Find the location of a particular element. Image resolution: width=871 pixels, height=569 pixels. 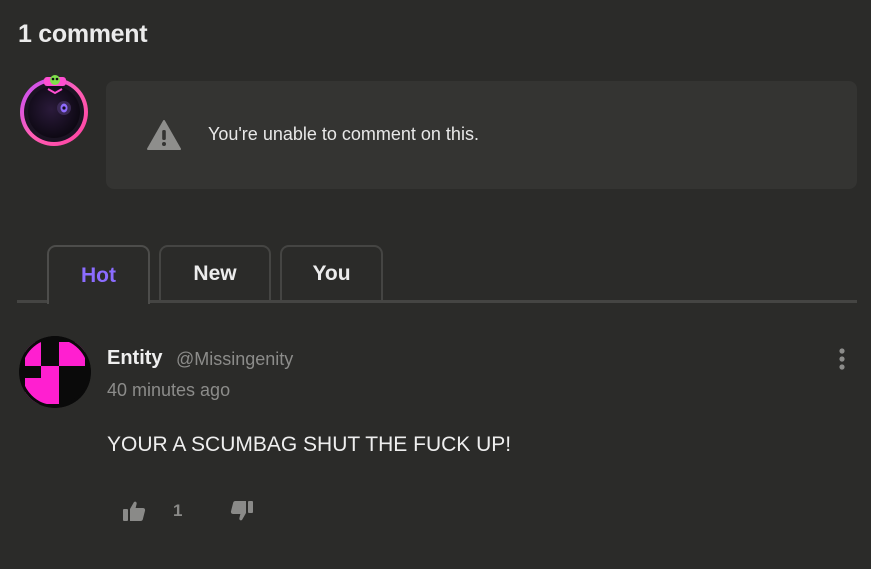

thumbs-down-icon is located at coordinates (242, 511).